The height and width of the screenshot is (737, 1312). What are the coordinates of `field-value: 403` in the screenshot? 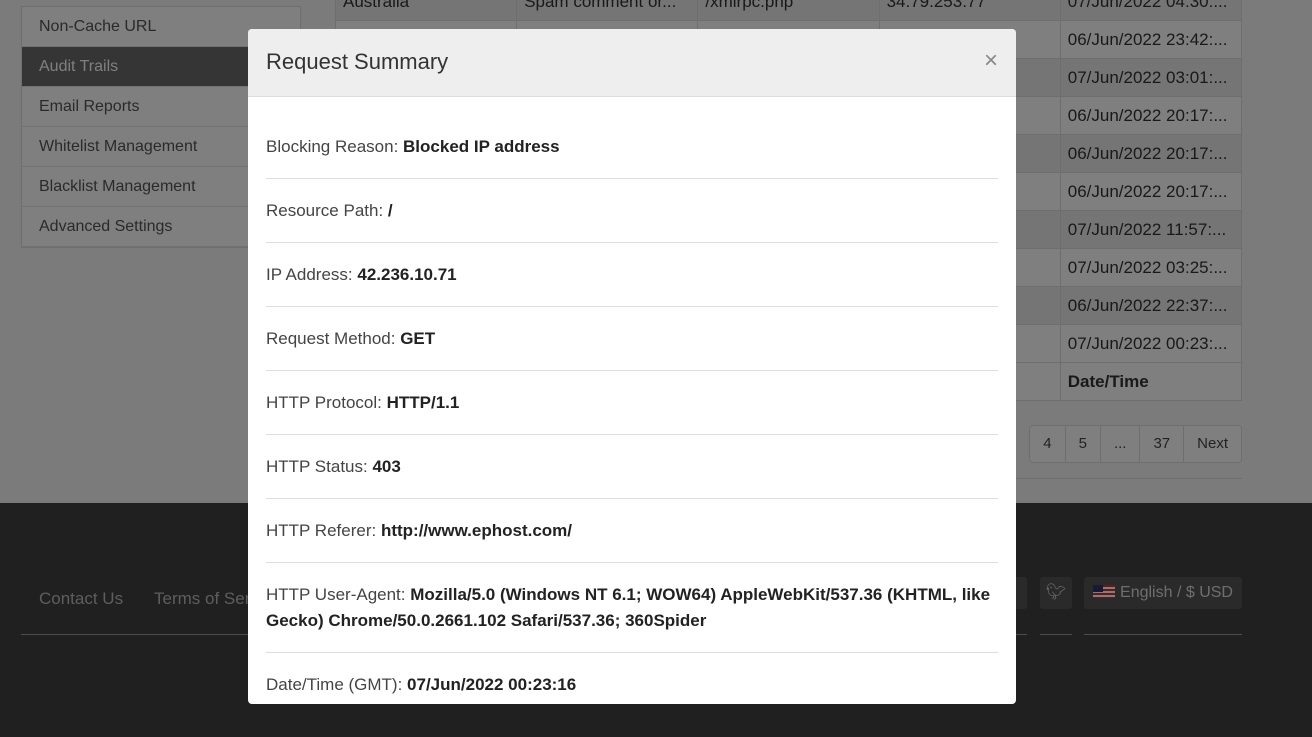 It's located at (386, 466).